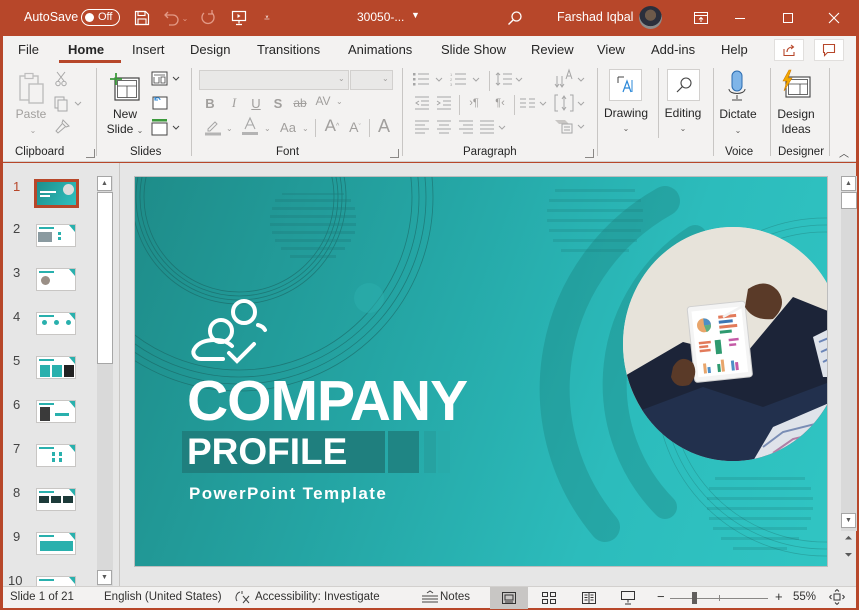  What do you see at coordinates (332, 126) in the screenshot?
I see `increase-font-size-button: A ^` at bounding box center [332, 126].